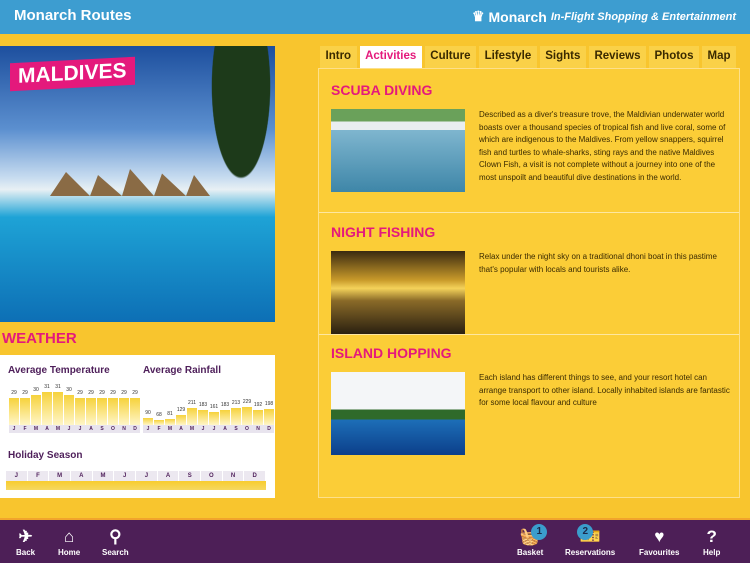  I want to click on chart-bar: 161, so click(214, 414).